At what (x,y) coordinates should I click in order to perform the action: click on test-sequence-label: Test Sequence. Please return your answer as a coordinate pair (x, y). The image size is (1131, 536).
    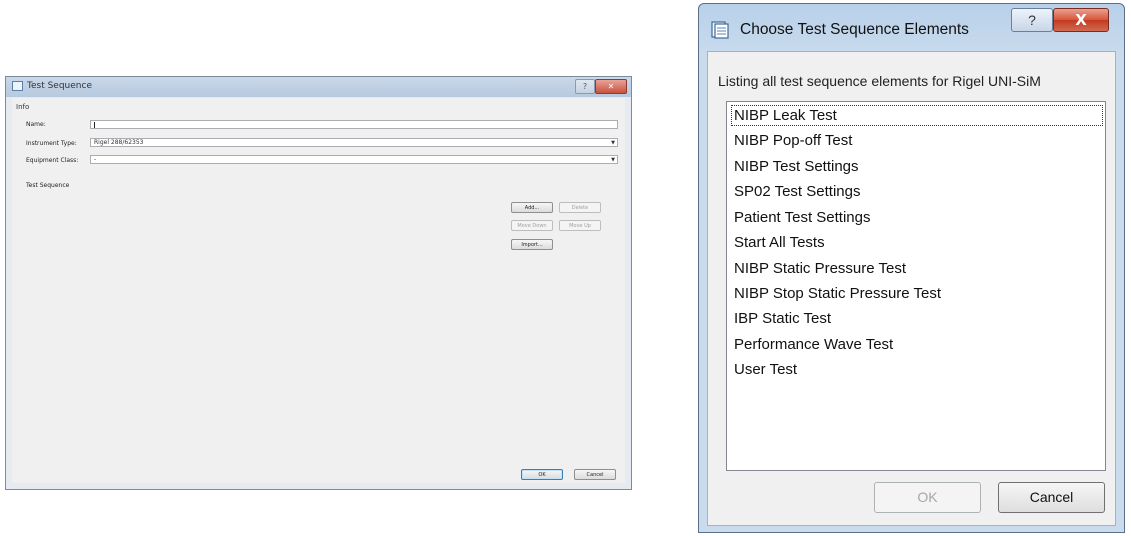
    Looking at the image, I should click on (48, 185).